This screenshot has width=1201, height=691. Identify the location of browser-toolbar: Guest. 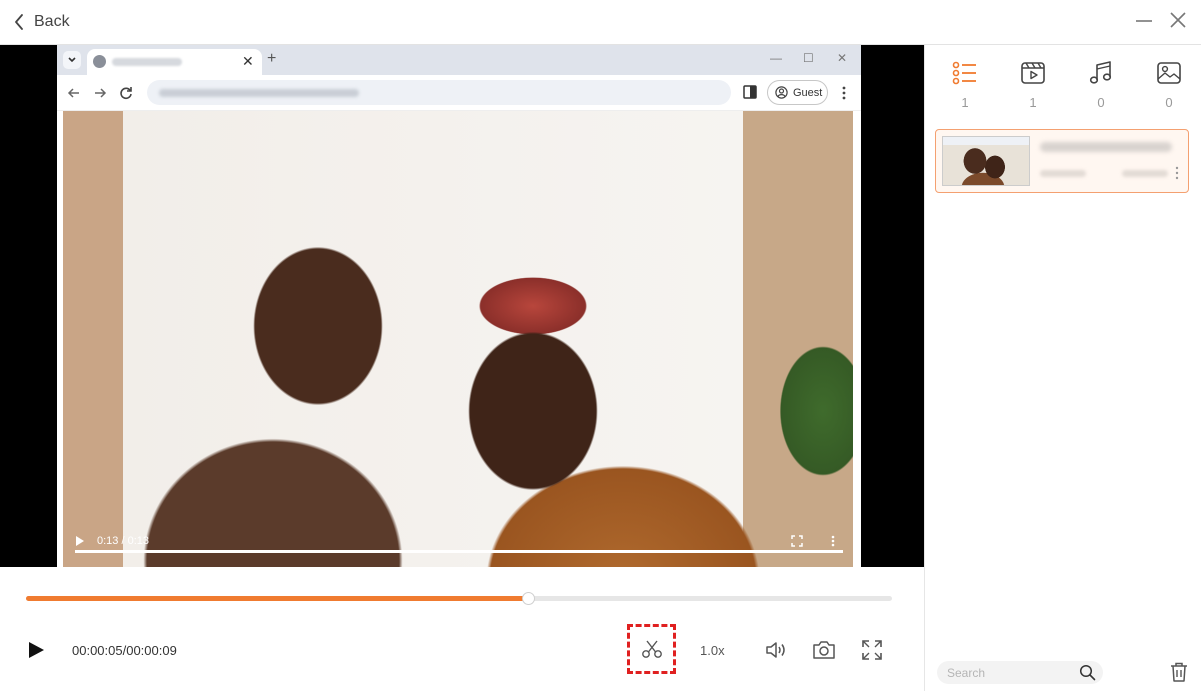
(459, 93).